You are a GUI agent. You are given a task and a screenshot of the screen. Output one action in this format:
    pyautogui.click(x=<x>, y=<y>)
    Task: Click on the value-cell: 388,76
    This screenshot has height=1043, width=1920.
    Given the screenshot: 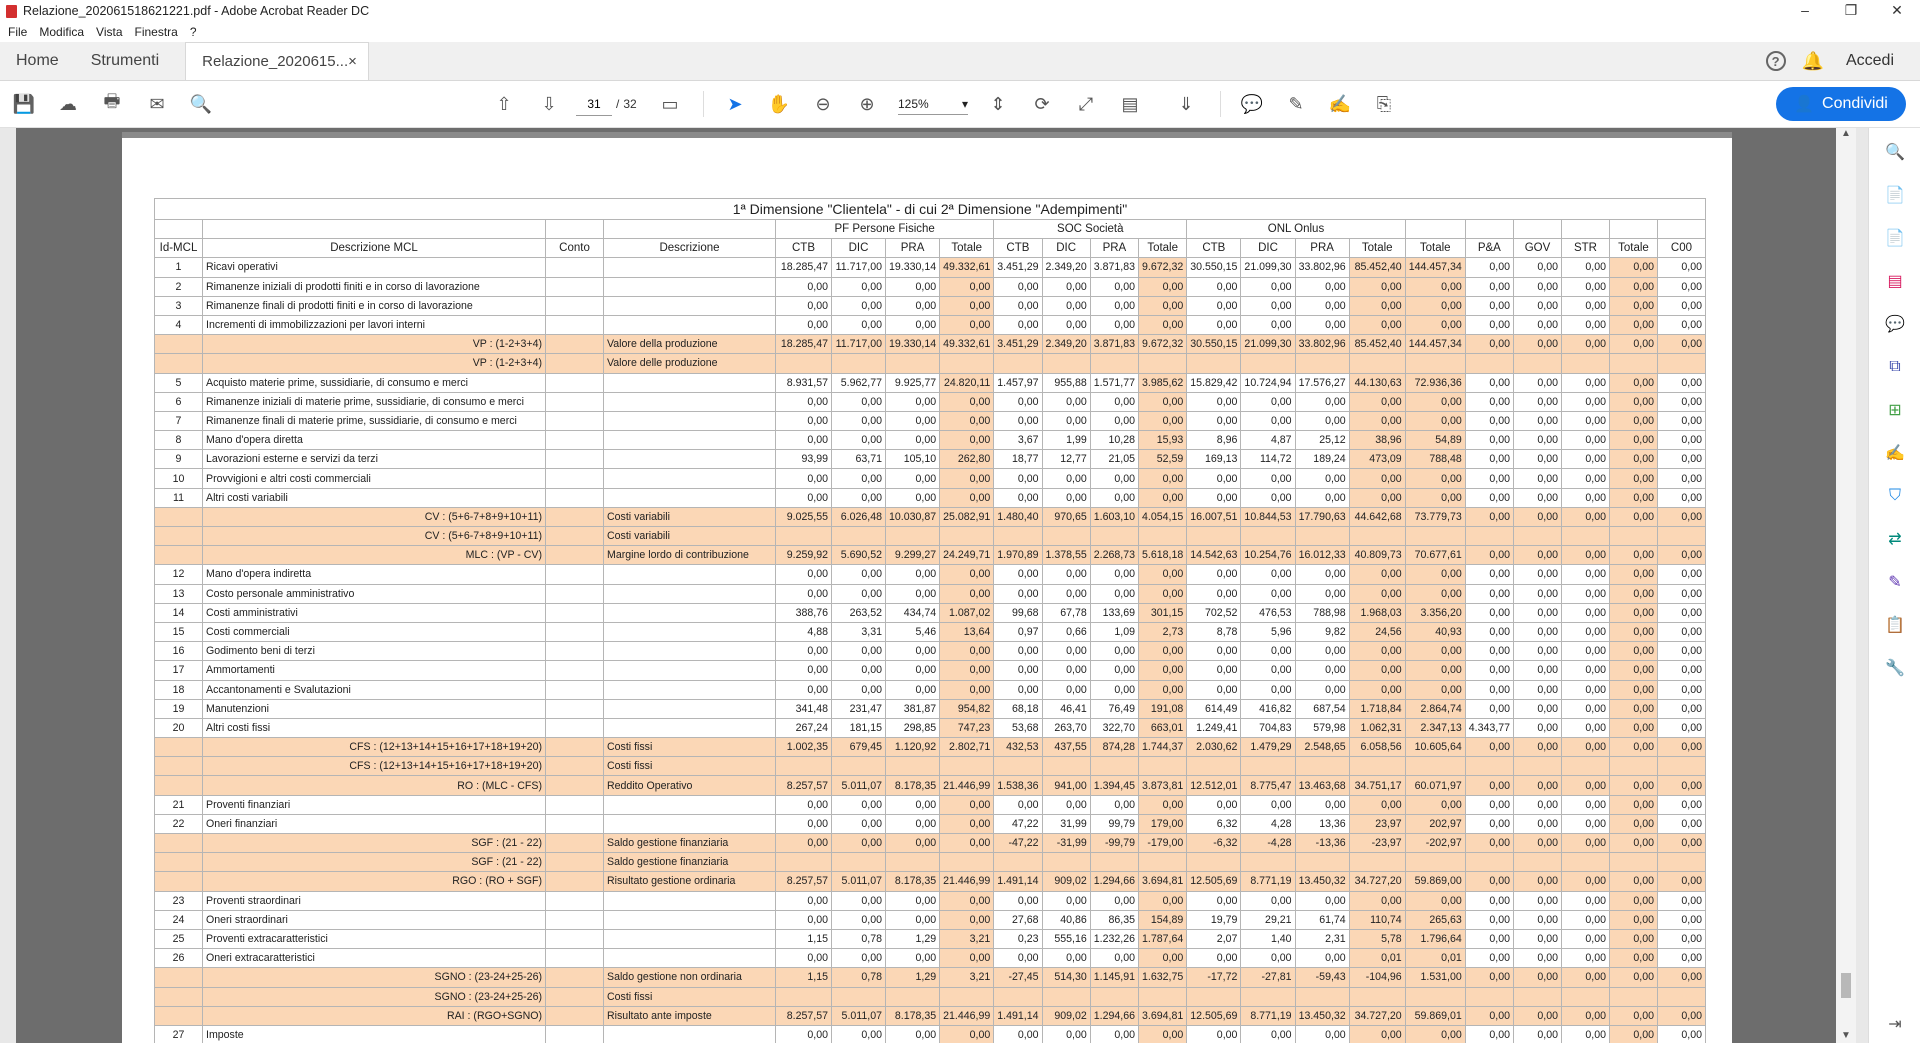 What is the action you would take?
    pyautogui.click(x=803, y=612)
    